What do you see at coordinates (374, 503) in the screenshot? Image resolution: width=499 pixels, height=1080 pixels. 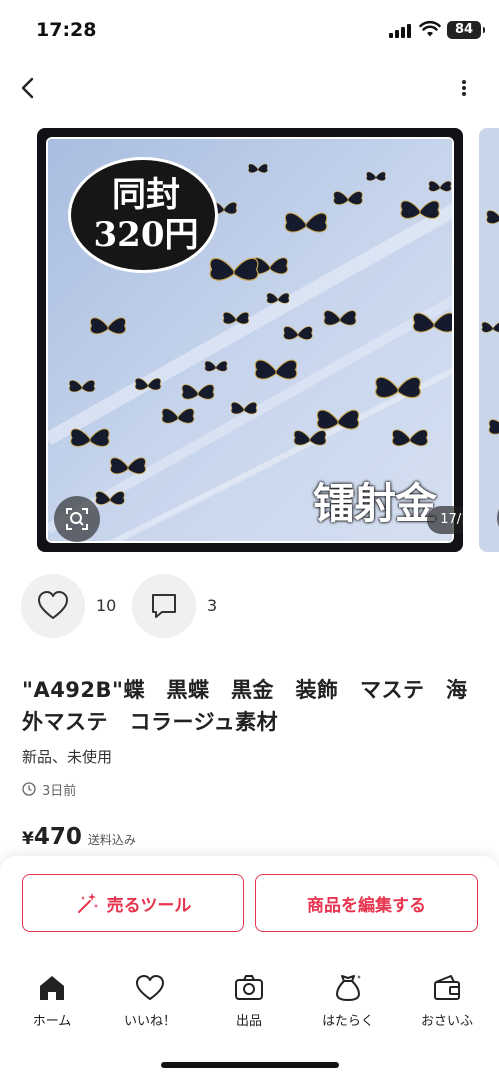 I see `photo-caption: 镭射金` at bounding box center [374, 503].